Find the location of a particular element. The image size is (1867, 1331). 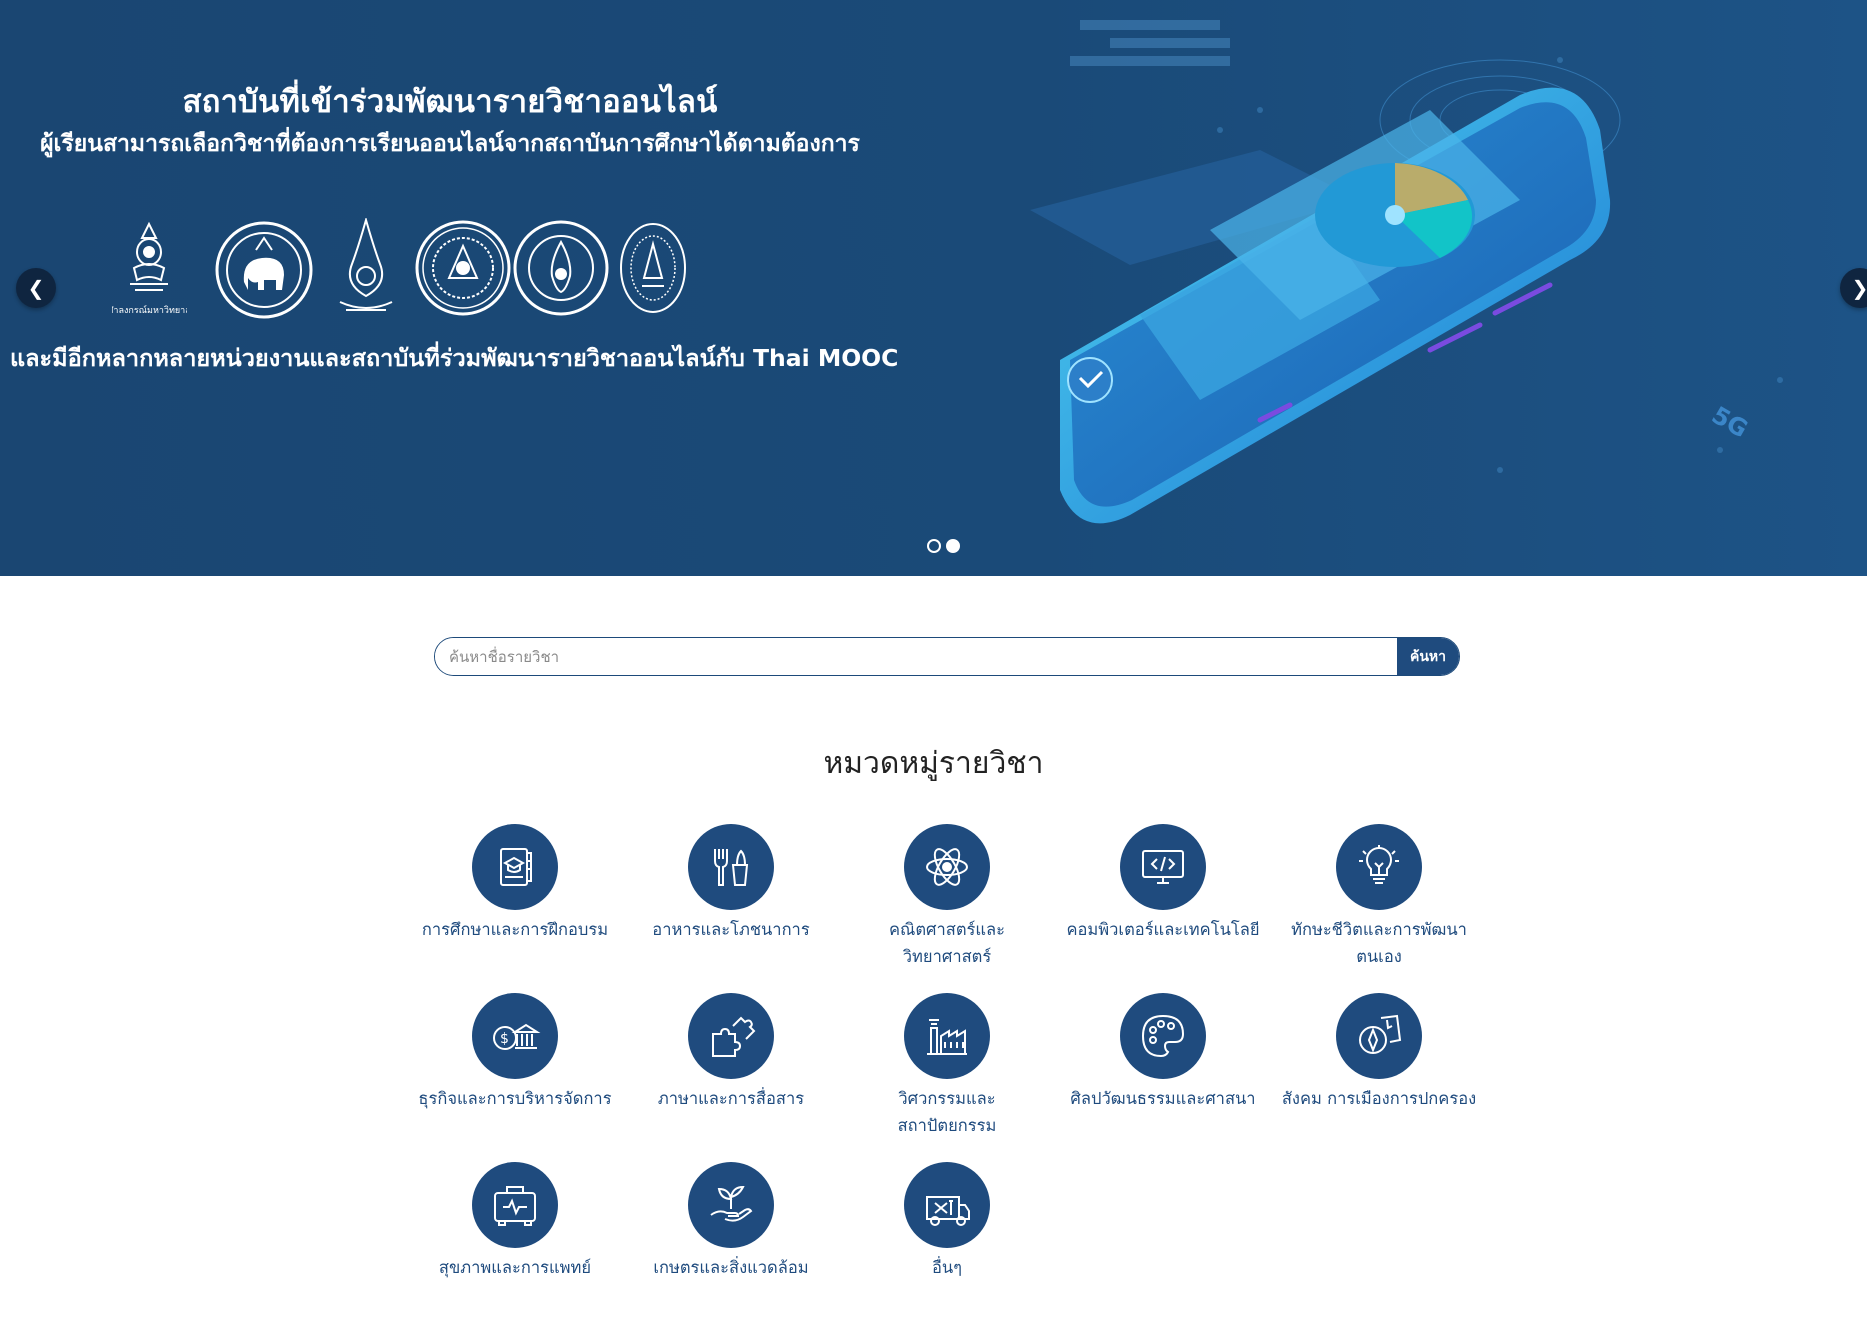

category-computer: คอมพิวเตอร์และเทคโนโลยี is located at coordinates (1163, 908).